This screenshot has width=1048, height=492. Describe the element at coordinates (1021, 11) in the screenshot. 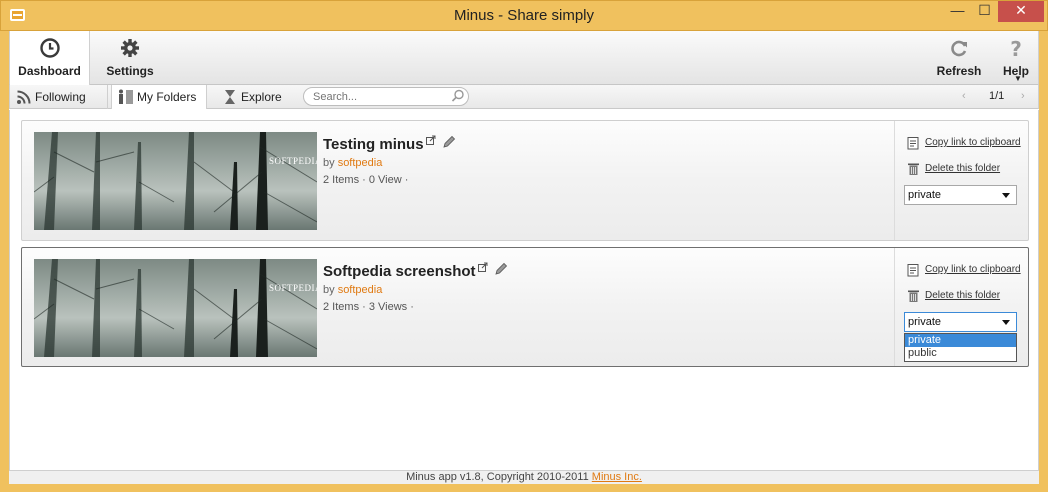

I see `close-button: ✕` at that location.